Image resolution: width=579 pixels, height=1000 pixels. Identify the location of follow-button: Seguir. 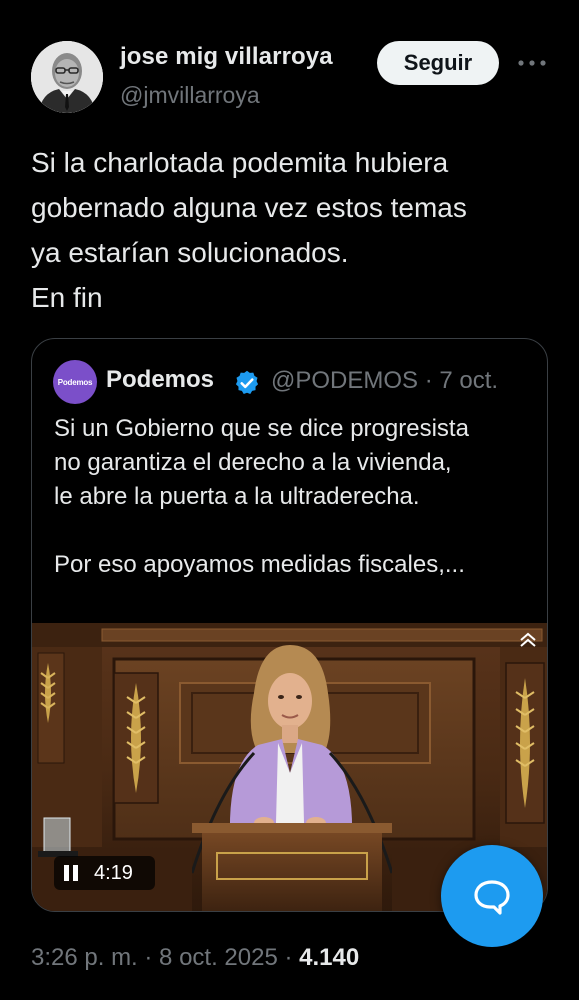
(438, 63).